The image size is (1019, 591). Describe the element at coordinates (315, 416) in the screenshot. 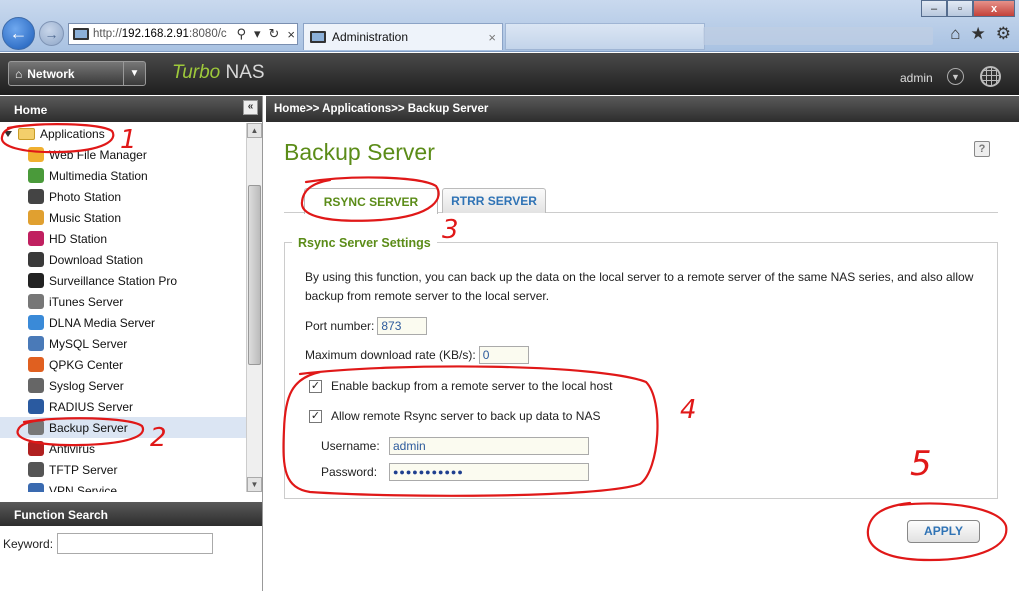

I see `allow-remote-rsync-checkbox: ✓` at that location.